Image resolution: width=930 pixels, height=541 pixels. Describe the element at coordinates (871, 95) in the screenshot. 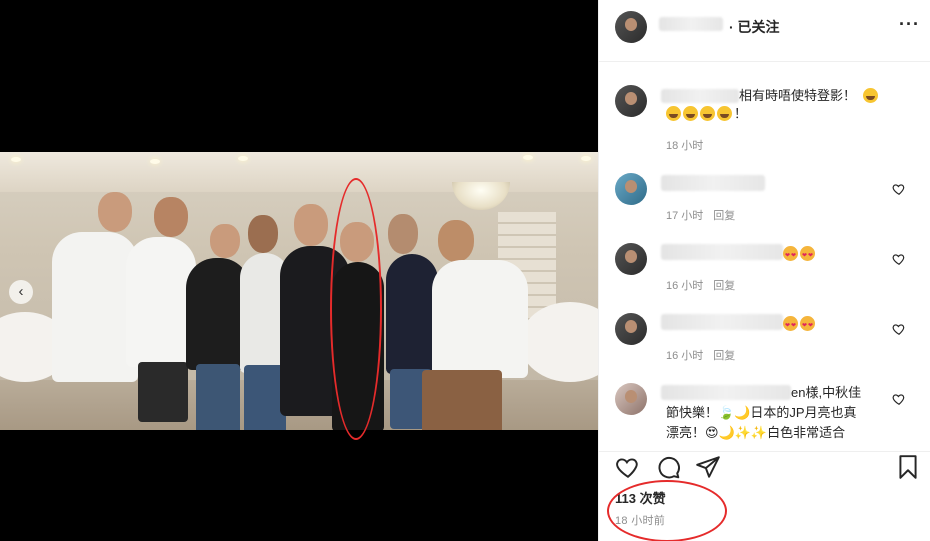

I see `laugh-emoji-icon` at that location.